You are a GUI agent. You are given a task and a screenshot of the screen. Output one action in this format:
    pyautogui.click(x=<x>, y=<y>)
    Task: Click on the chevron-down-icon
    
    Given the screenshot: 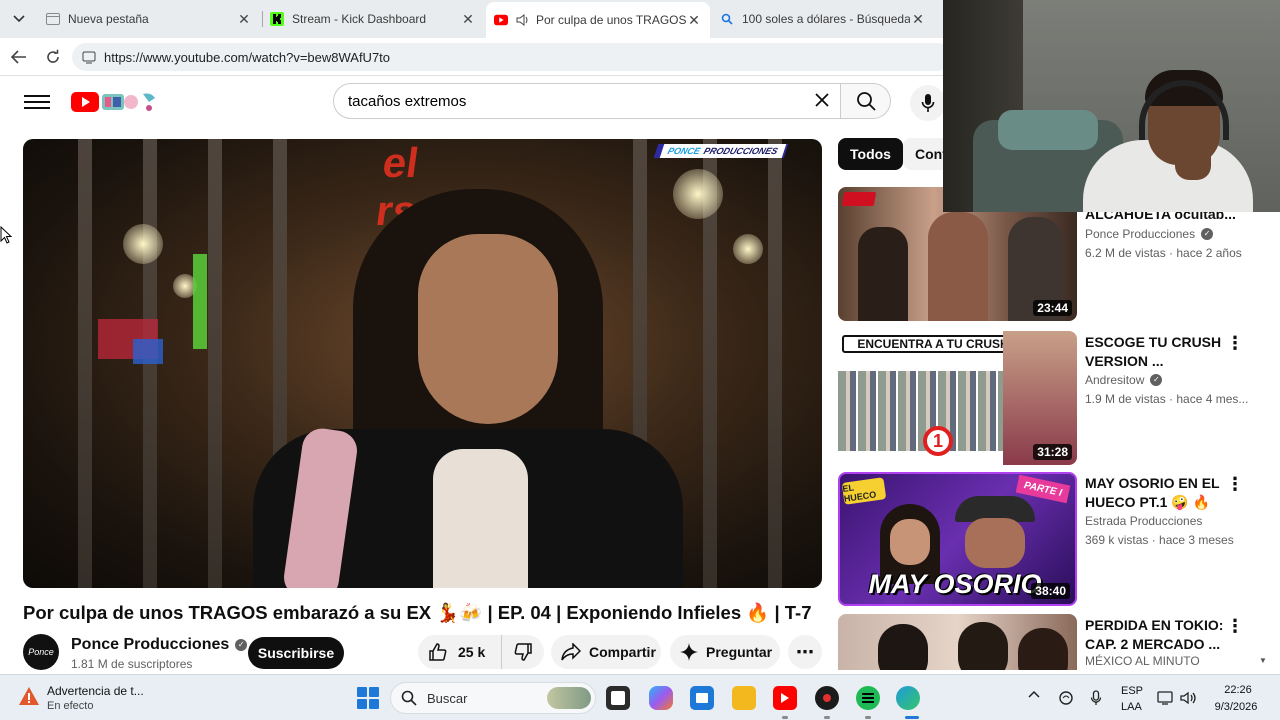 What is the action you would take?
    pyautogui.click(x=19, y=19)
    